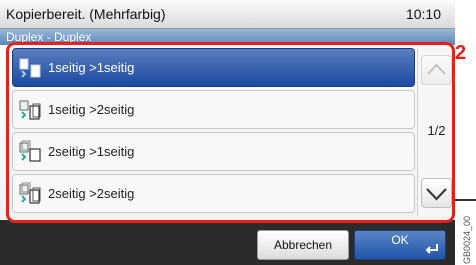 The height and width of the screenshot is (265, 476). Describe the element at coordinates (227, 14) in the screenshot. I see `status-bar: Kopierbereit. (Mehrfarbig) 10:10` at that location.